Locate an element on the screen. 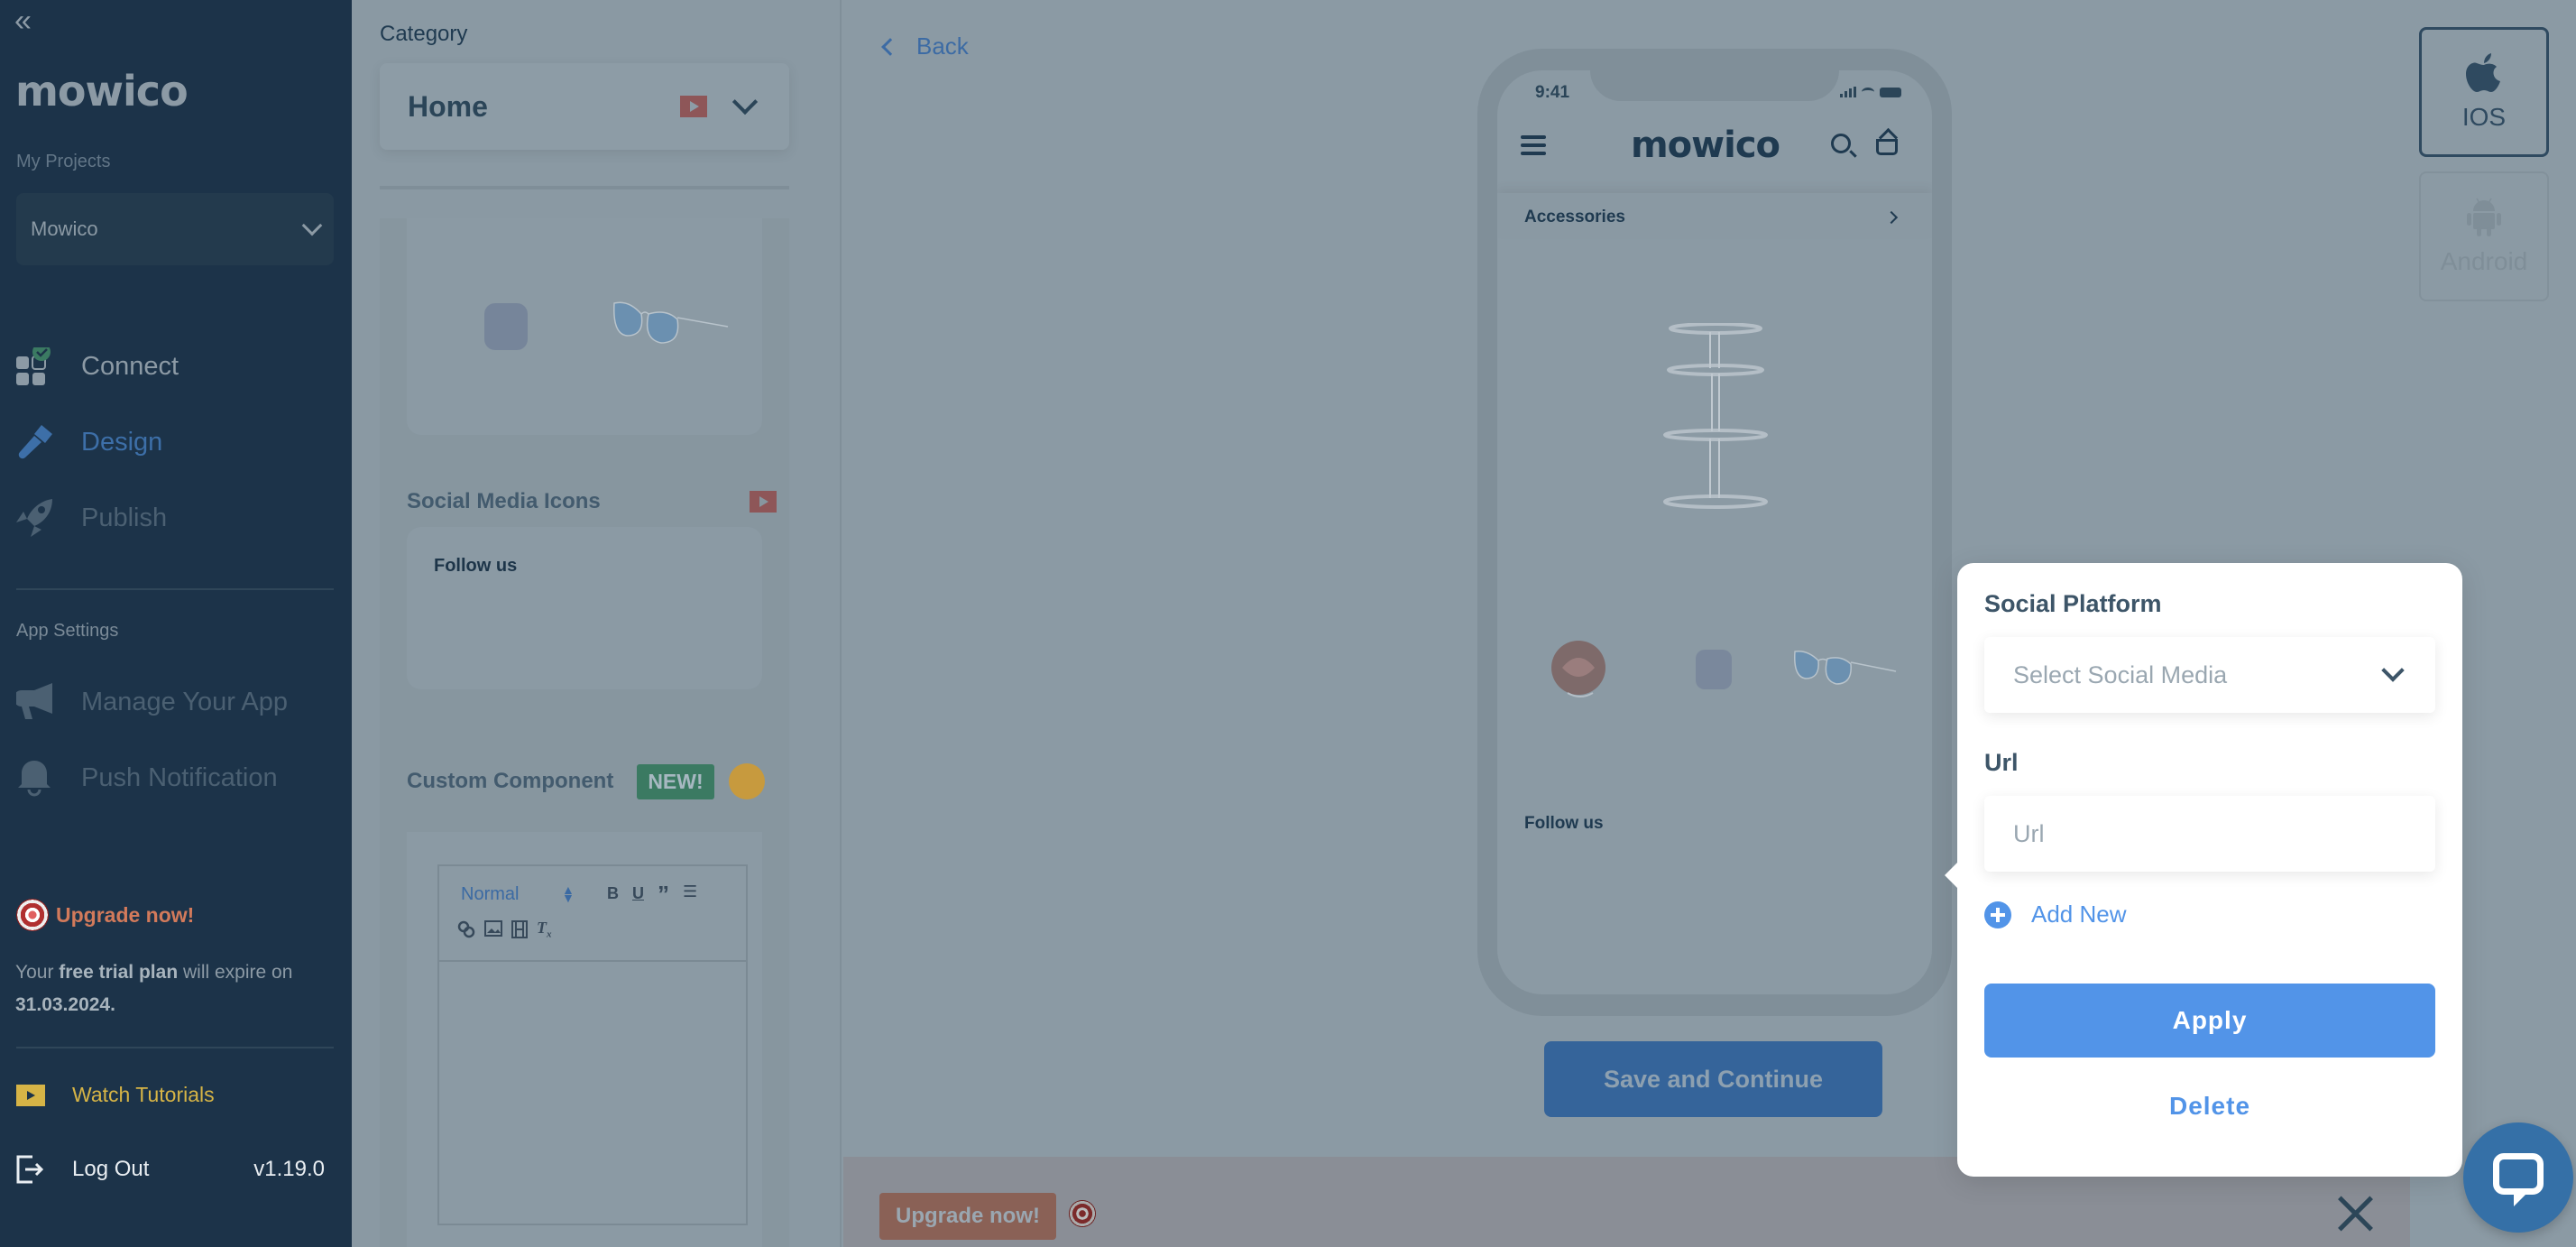 The width and height of the screenshot is (2576, 1247). log-out-button: Log Out v1.19.0 is located at coordinates (170, 1169).